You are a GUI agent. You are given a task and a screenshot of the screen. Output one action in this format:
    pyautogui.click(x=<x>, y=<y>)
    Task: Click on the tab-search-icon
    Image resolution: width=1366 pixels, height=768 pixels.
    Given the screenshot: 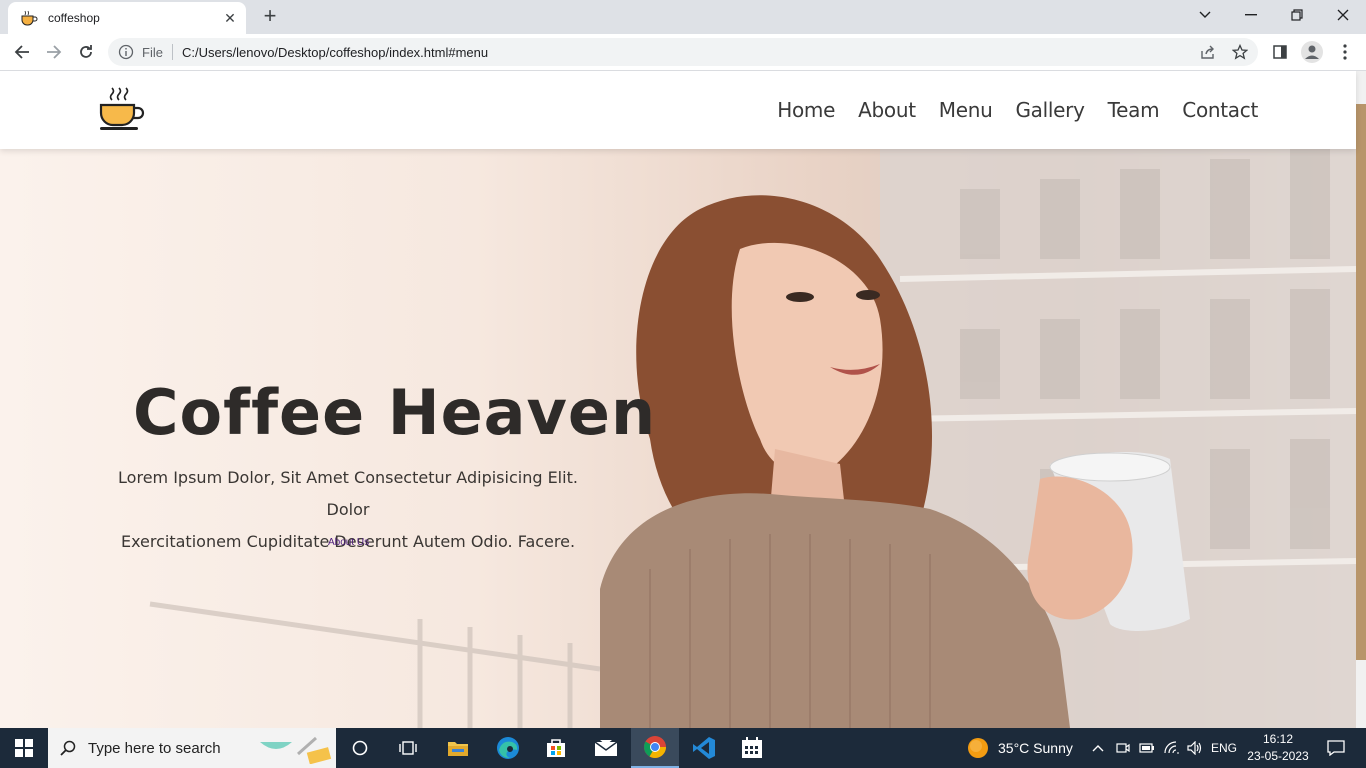 What is the action you would take?
    pyautogui.click(x=1205, y=15)
    